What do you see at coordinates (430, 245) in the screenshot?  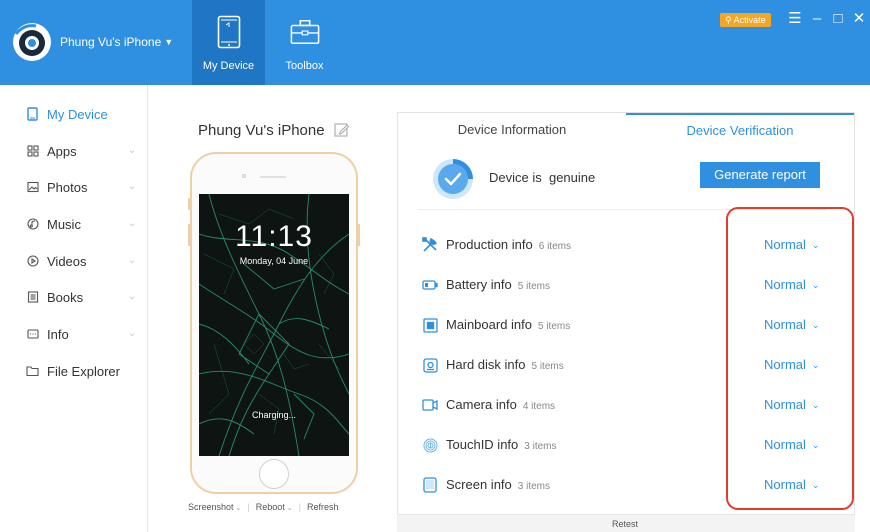 I see `tools-icon` at bounding box center [430, 245].